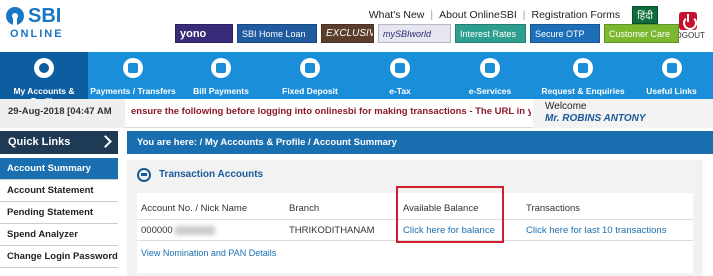 Image resolution: width=713 pixels, height=276 pixels. Describe the element at coordinates (59, 235) in the screenshot. I see `sidebar-item-spend-analyzer: Spend Analyzer` at that location.